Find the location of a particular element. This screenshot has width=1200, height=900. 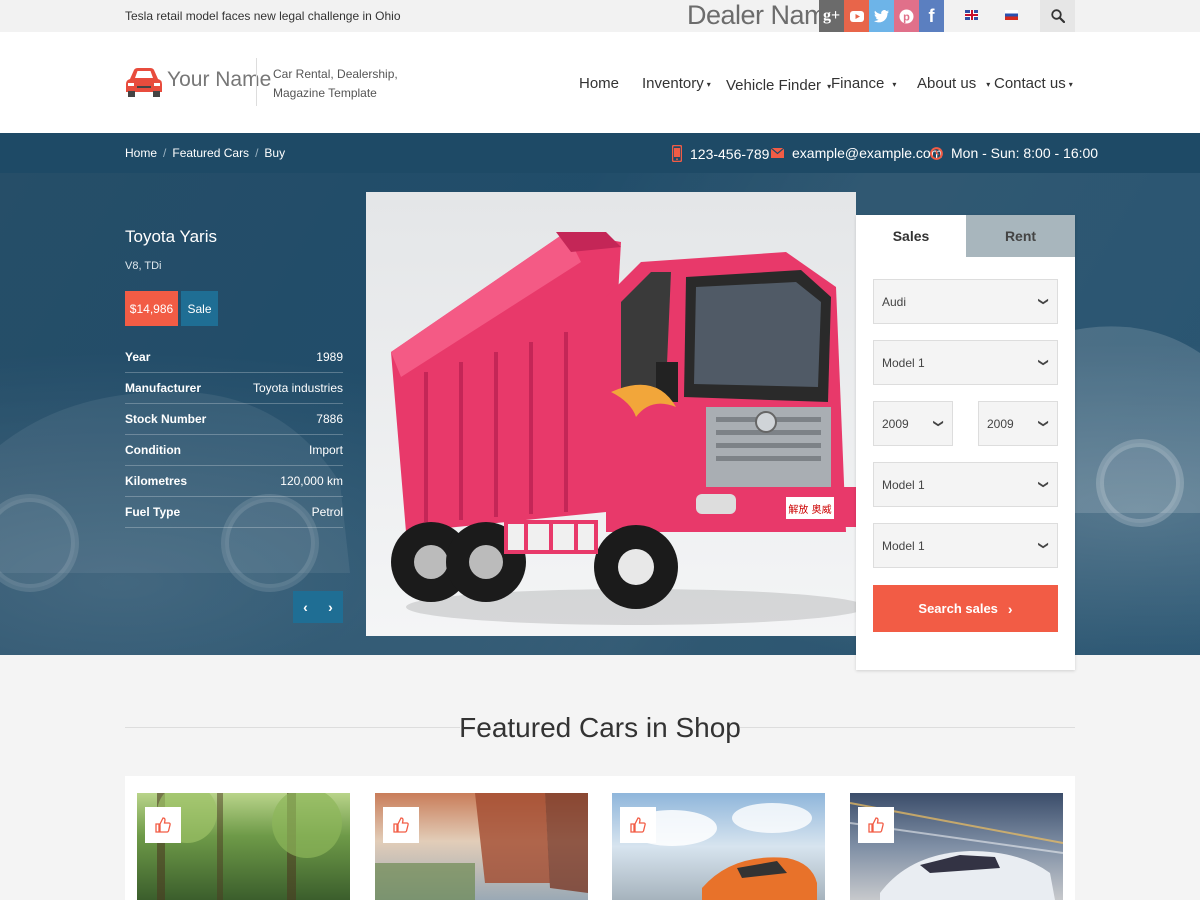

model-select-value: Model 1 is located at coordinates (903, 362).